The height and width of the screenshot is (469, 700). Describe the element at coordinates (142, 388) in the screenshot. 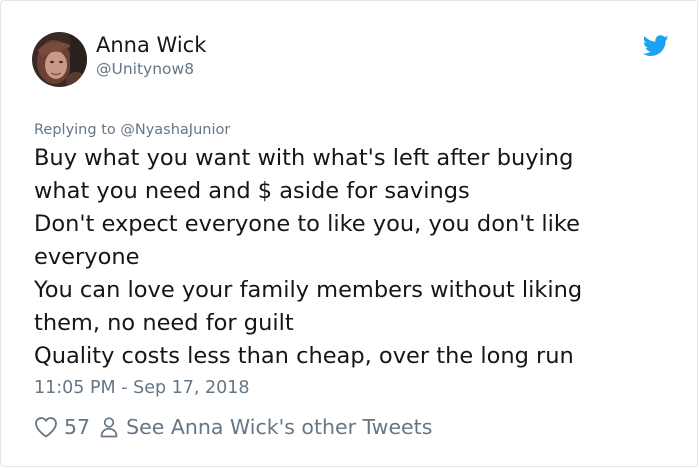

I see `tweet-timestamp: 11:05 PM - Sep 17, 2018` at that location.